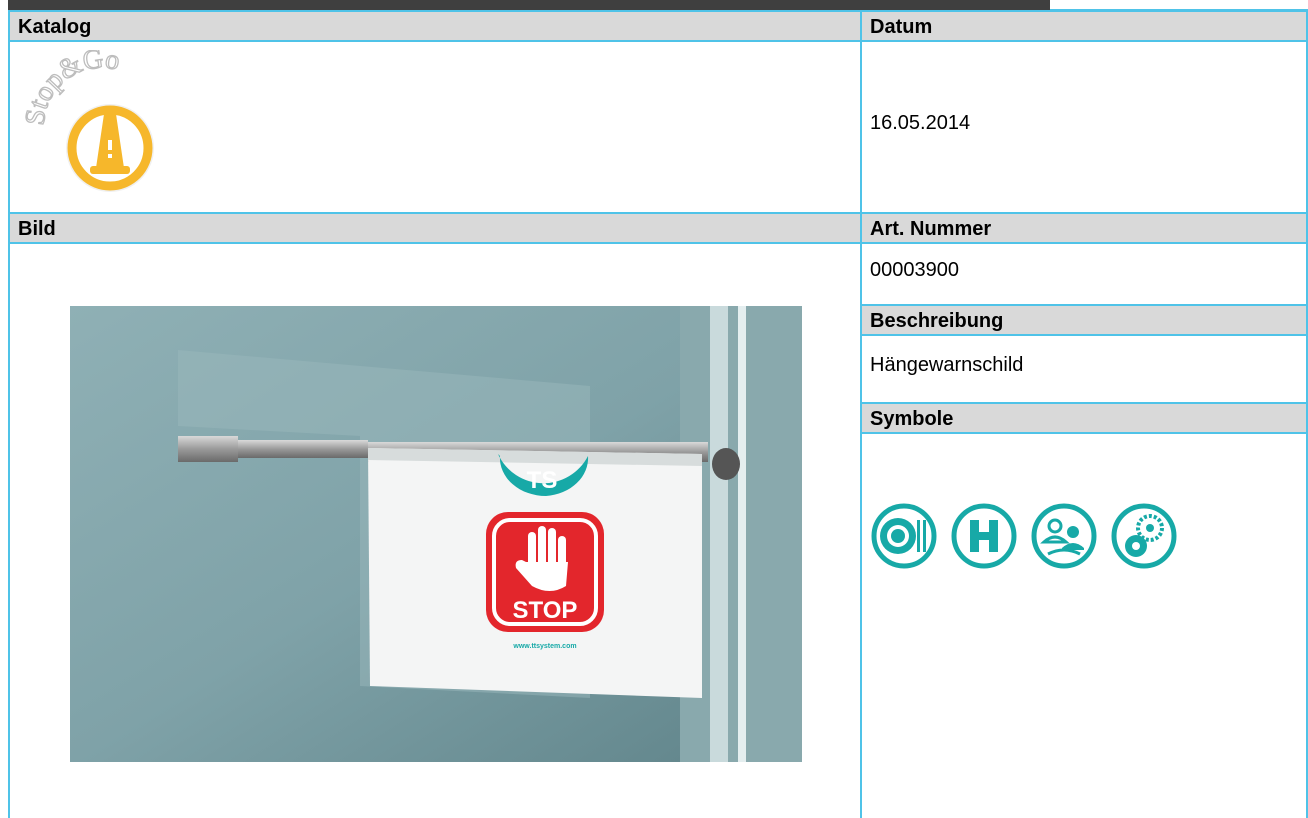  I want to click on header-katalog-label: Katalog, so click(55, 27).